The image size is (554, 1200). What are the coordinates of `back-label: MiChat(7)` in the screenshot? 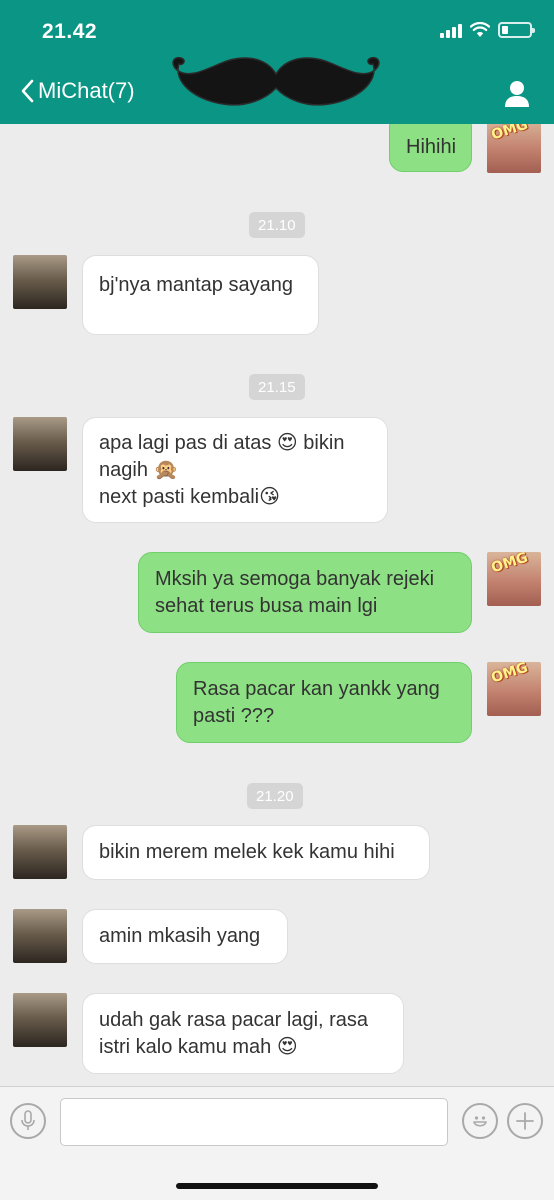 It's located at (86, 90).